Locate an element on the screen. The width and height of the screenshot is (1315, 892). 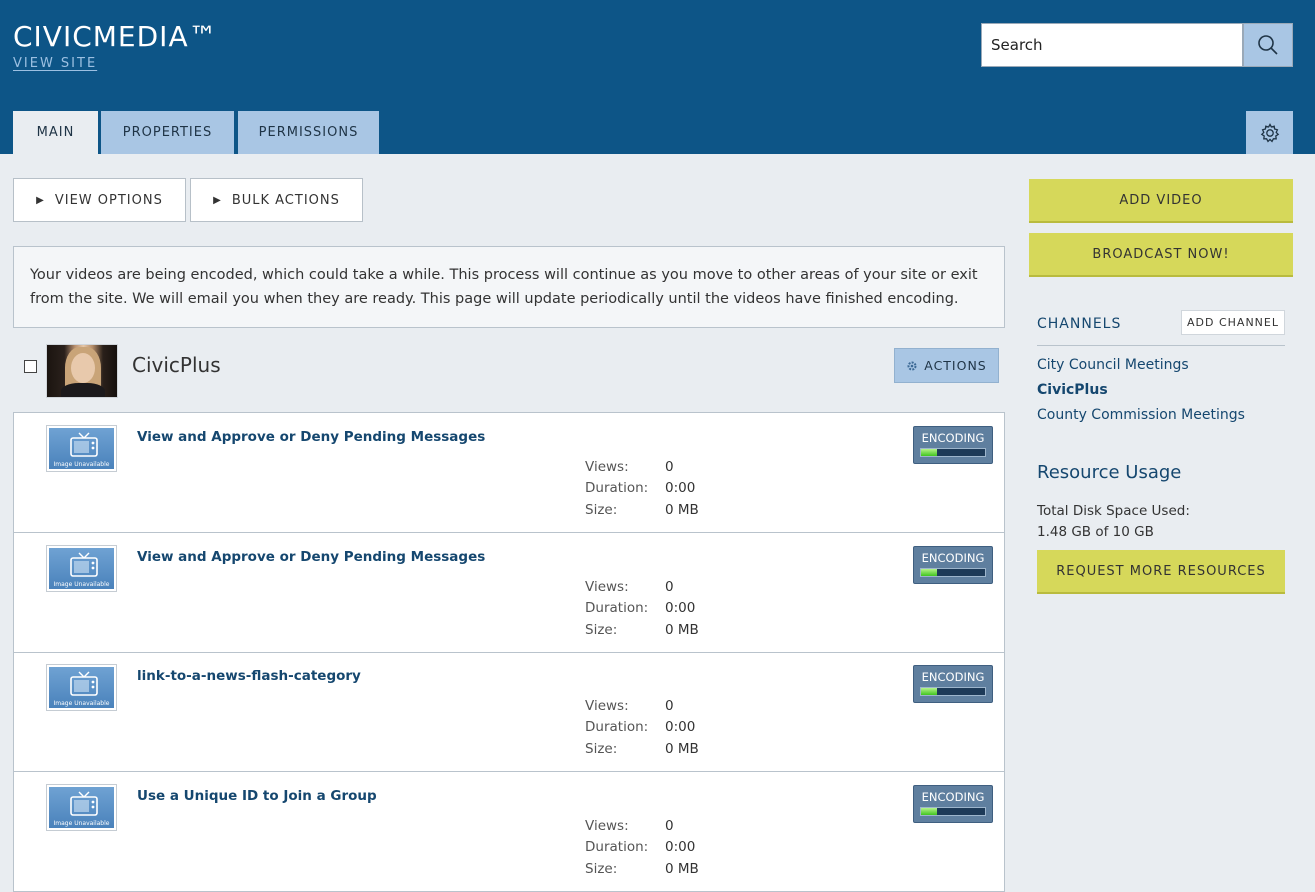
actions-button: ACTIONS is located at coordinates (946, 365).